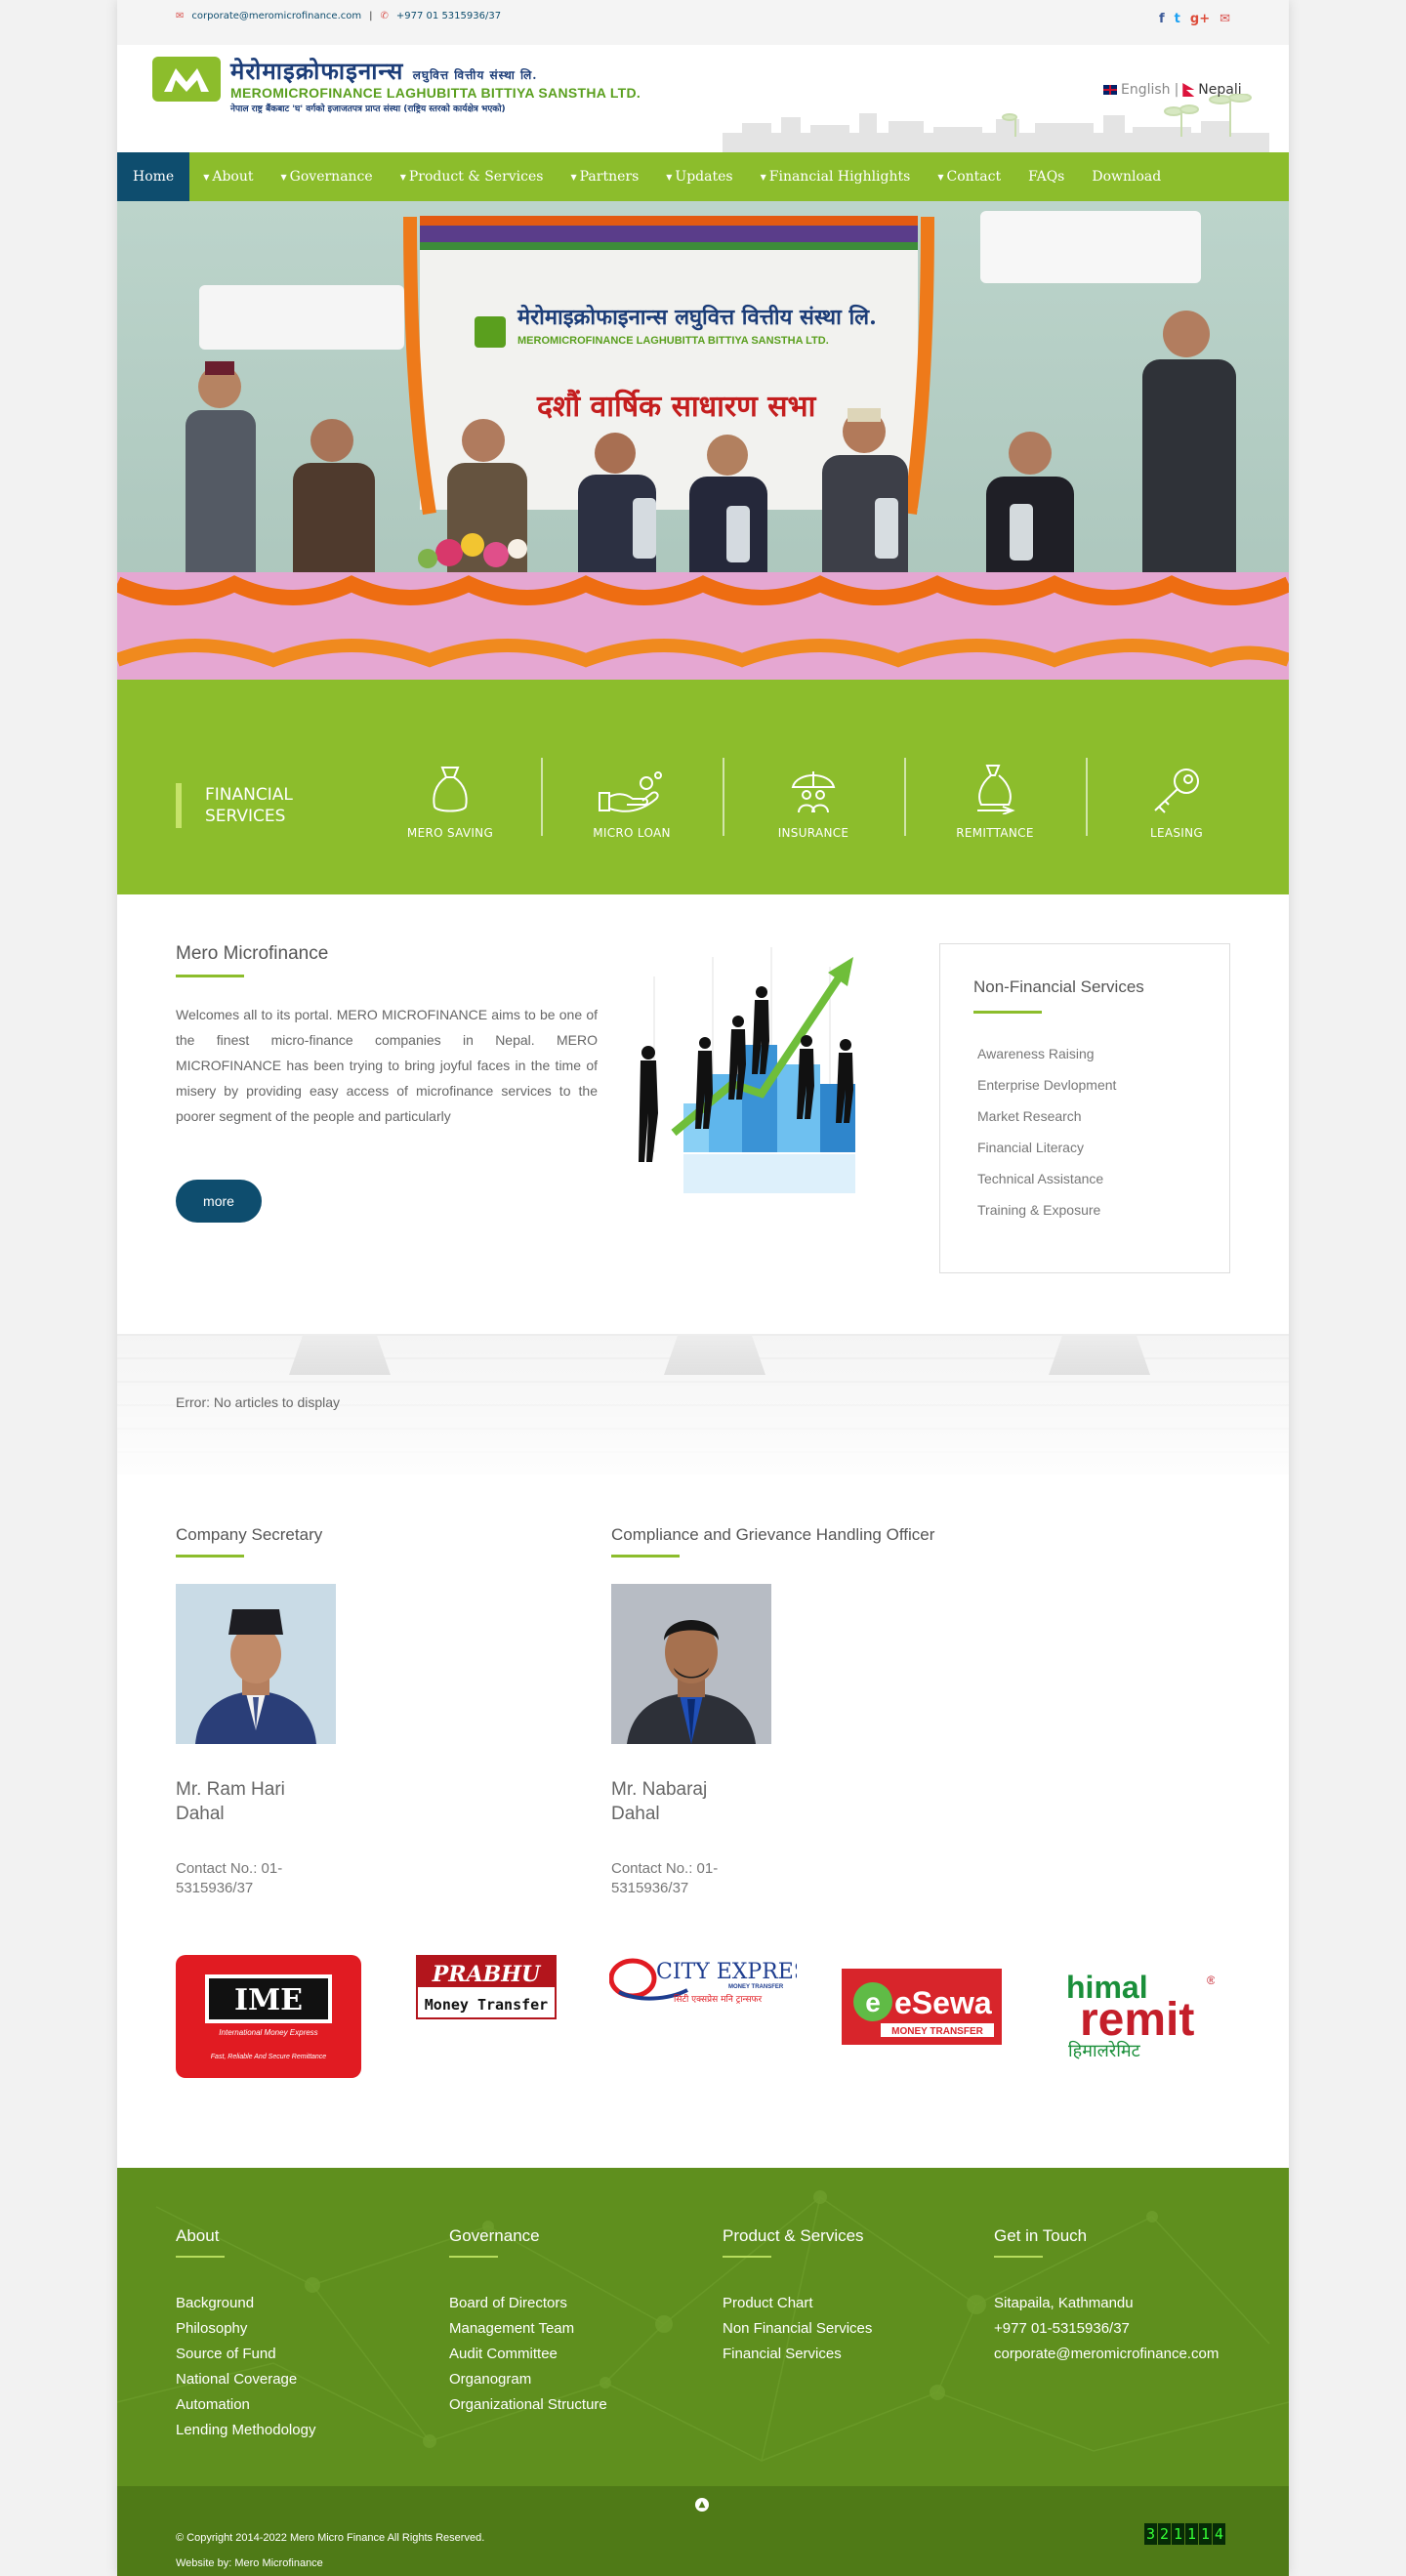 The height and width of the screenshot is (2576, 1406). What do you see at coordinates (219, 1201) in the screenshot?
I see `more-button: more` at bounding box center [219, 1201].